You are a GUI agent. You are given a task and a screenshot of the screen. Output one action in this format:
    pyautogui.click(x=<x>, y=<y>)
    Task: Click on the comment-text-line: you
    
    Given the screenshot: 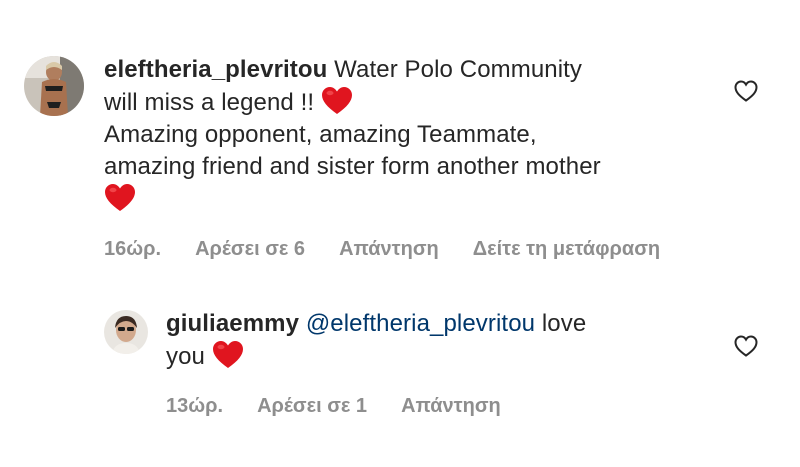 What is the action you would take?
    pyautogui.click(x=189, y=356)
    